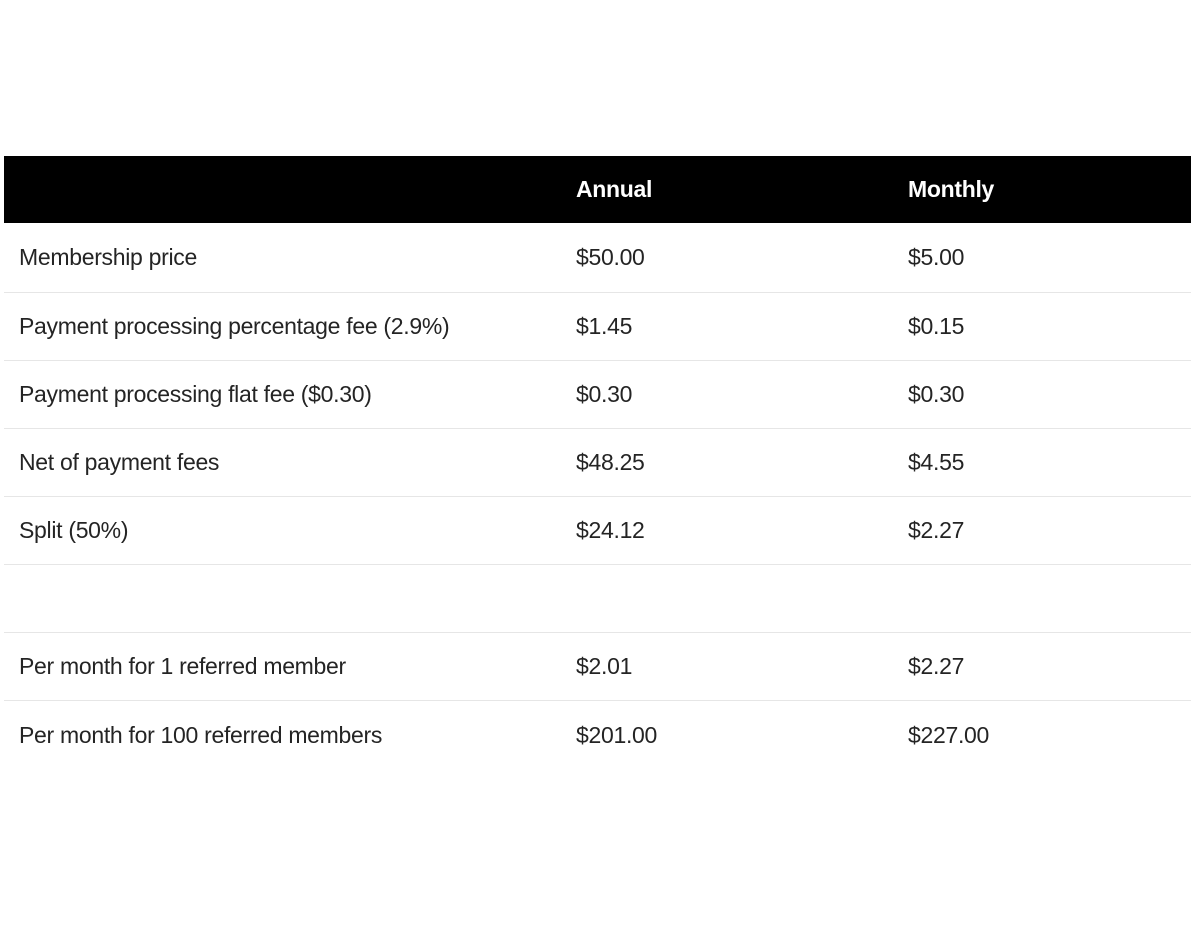  I want to click on row-label: Per month for 100 referred members, so click(201, 734).